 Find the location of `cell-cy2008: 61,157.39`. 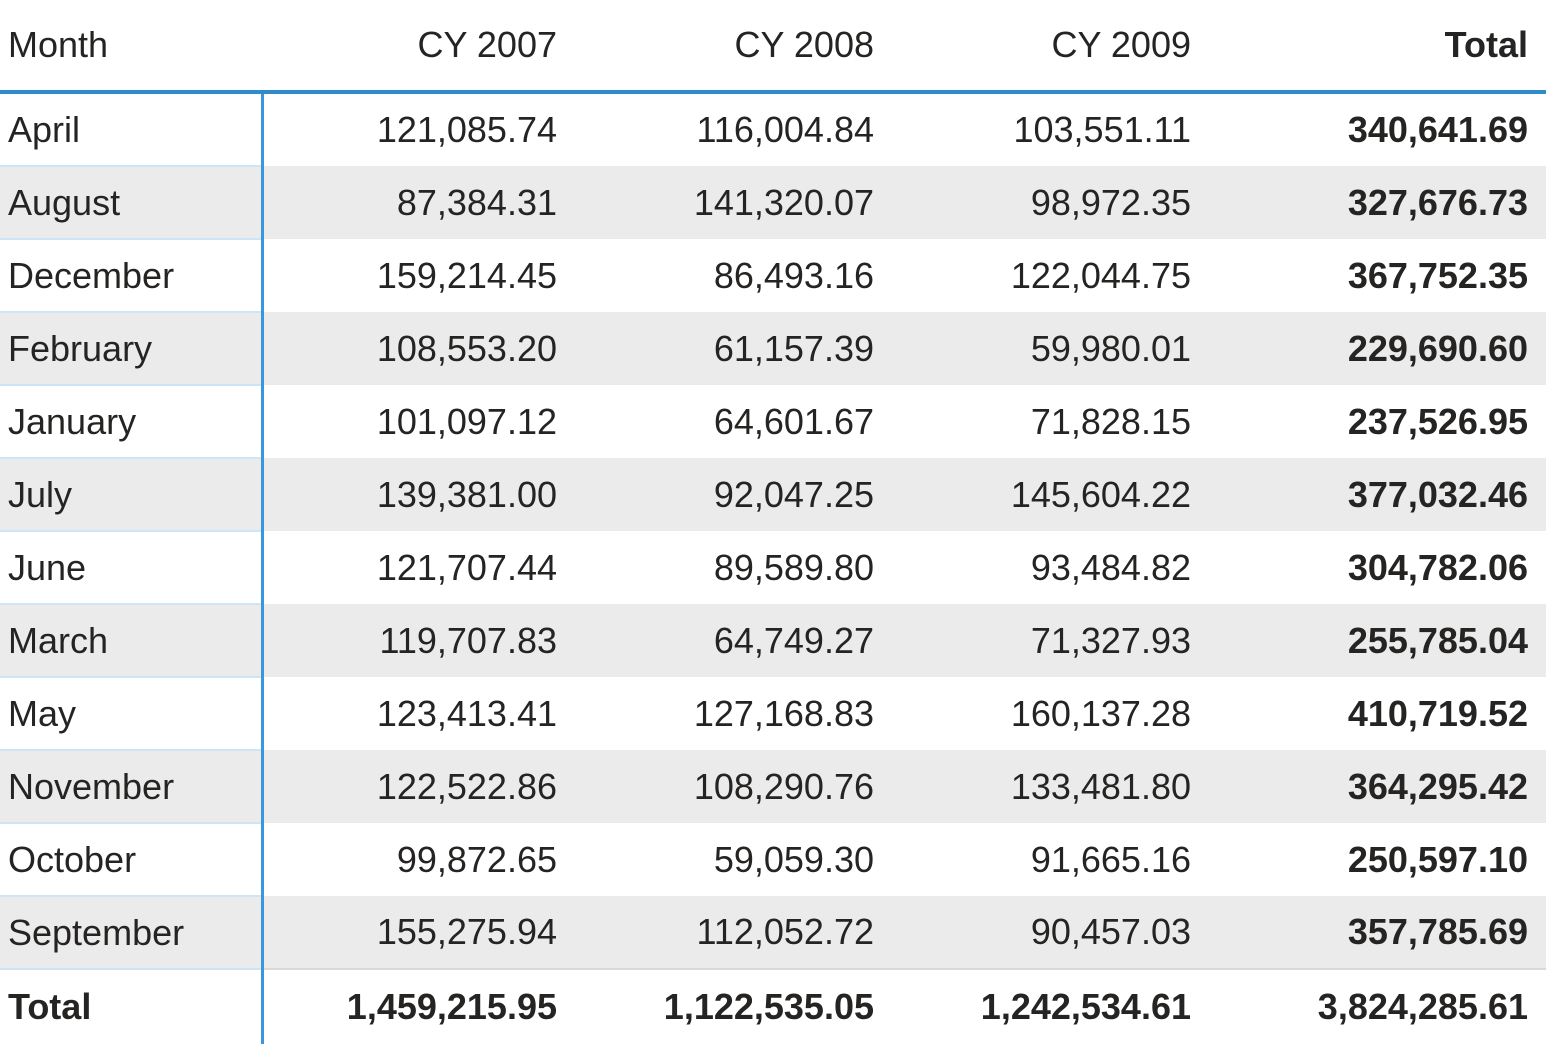

cell-cy2008: 61,157.39 is located at coordinates (737, 348).